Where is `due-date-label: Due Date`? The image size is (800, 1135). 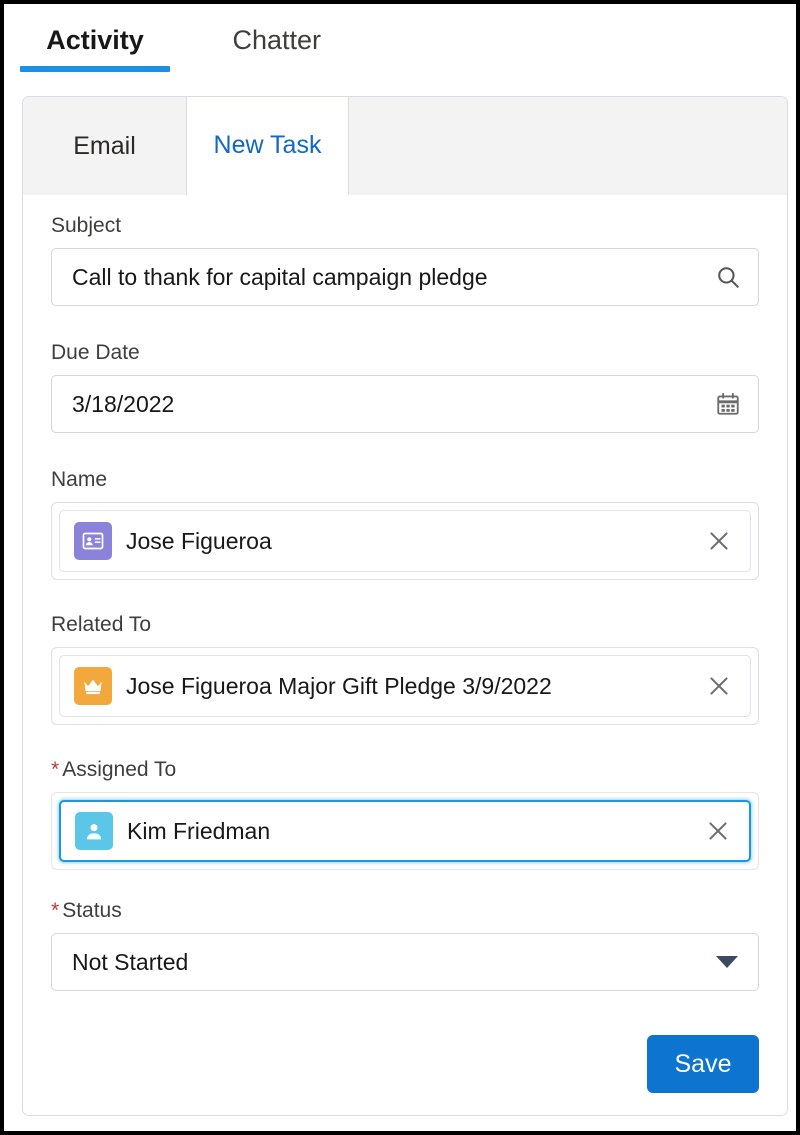
due-date-label: Due Date is located at coordinates (95, 352).